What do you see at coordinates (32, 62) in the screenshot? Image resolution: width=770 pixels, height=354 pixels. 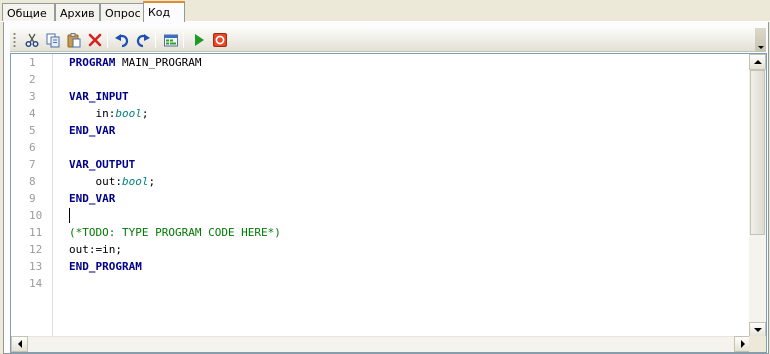 I see `line-number: 1` at bounding box center [32, 62].